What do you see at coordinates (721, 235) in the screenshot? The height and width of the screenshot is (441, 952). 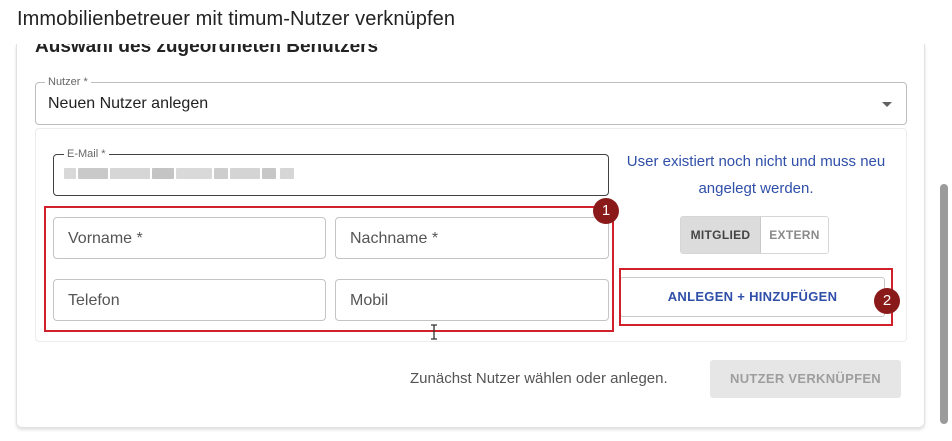 I see `toggle-member: MITGLIED` at bounding box center [721, 235].